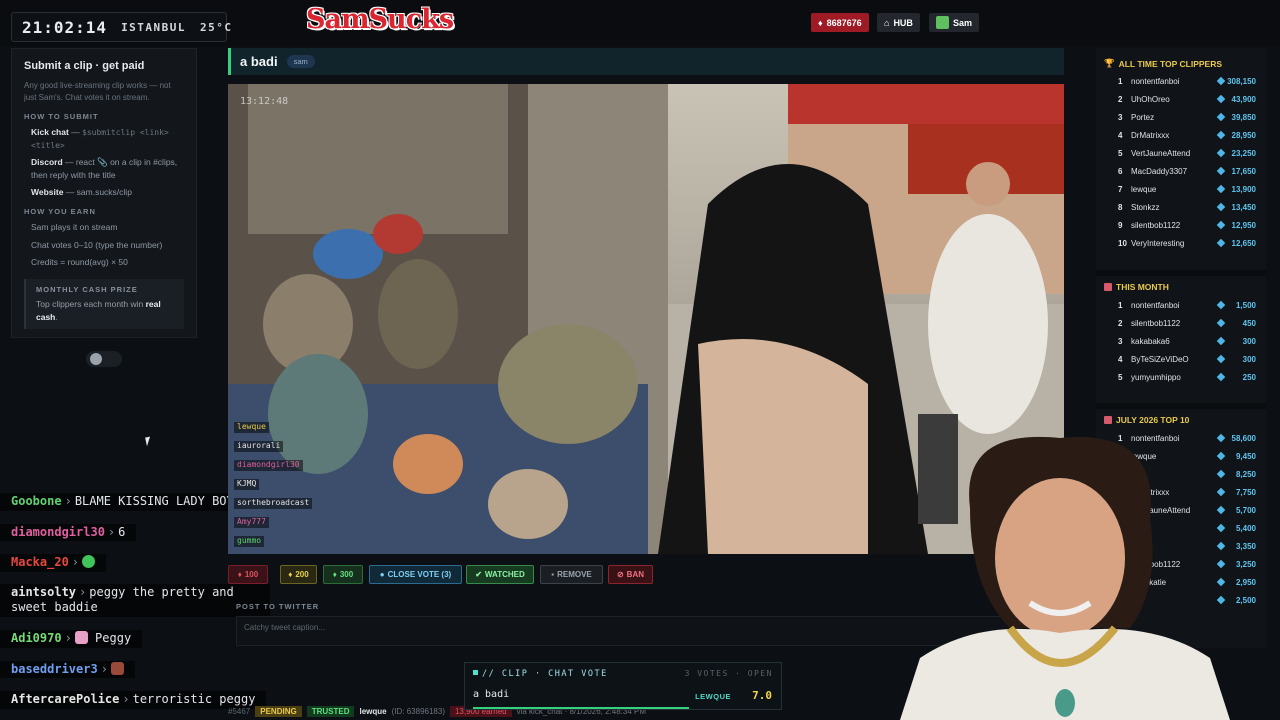  I want to click on leaderboard-value: 43,900, so click(1243, 99).